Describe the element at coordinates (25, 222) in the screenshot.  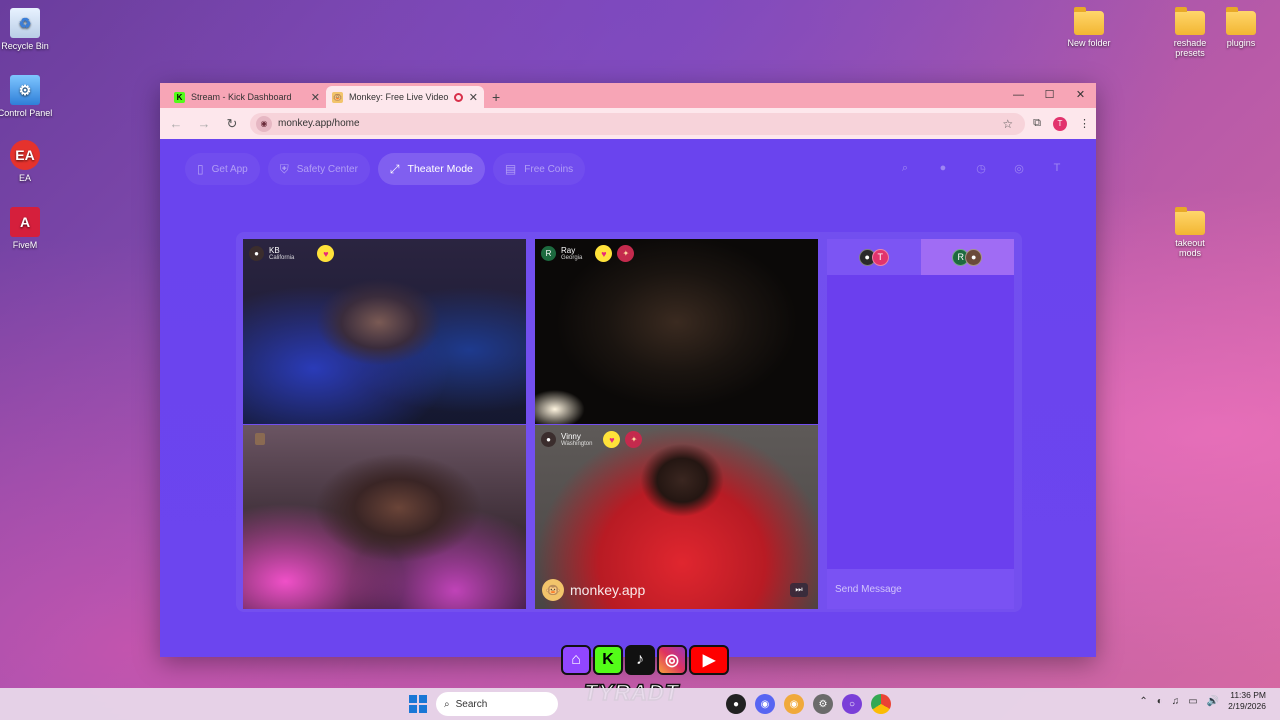
I see `fivem-icon: A` at that location.